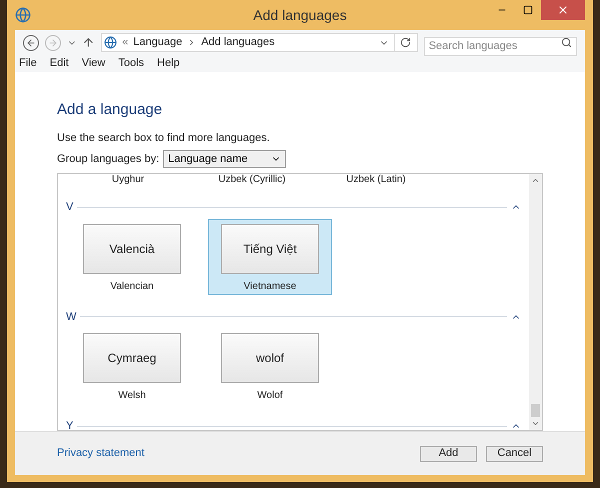 The image size is (600, 488). I want to click on forward-arrow-icon, so click(53, 43).